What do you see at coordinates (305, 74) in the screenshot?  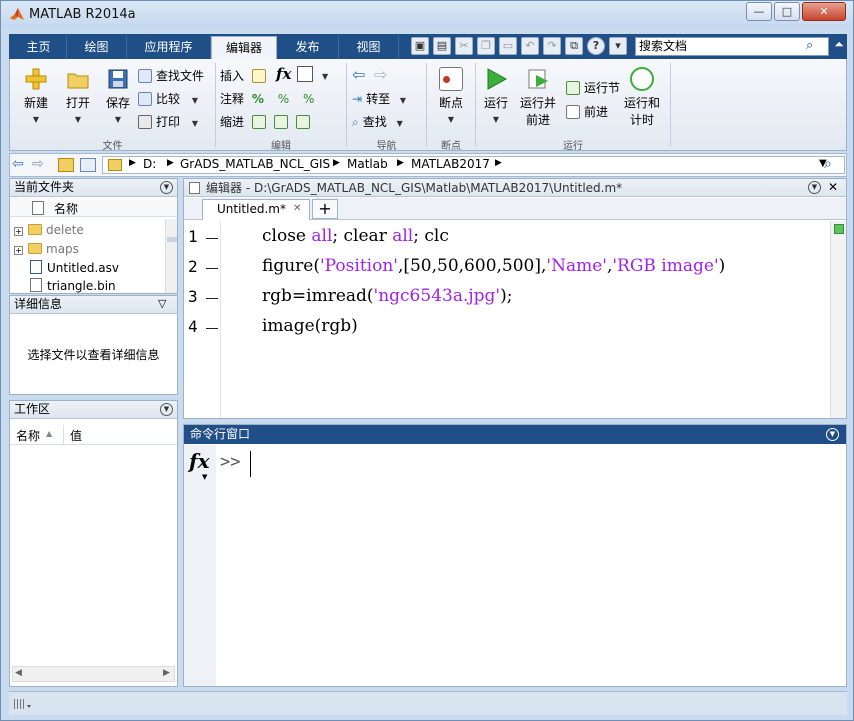 I see `insert-section-icon` at bounding box center [305, 74].